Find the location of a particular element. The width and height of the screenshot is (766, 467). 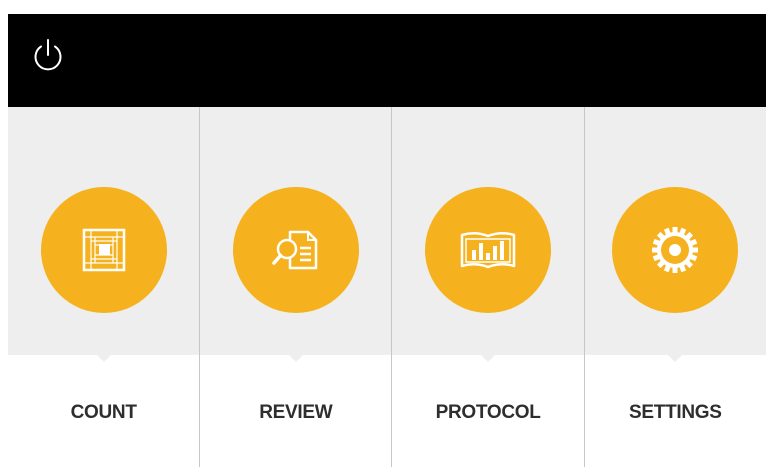

count-icon-circle is located at coordinates (103, 250).